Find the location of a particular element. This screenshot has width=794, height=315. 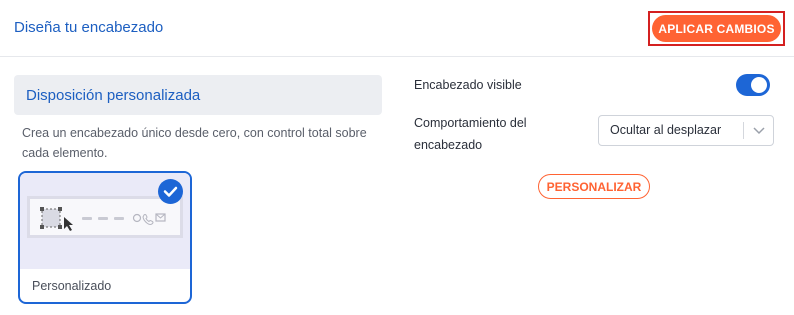

page-title: Diseña tu encabezado is located at coordinates (89, 27).